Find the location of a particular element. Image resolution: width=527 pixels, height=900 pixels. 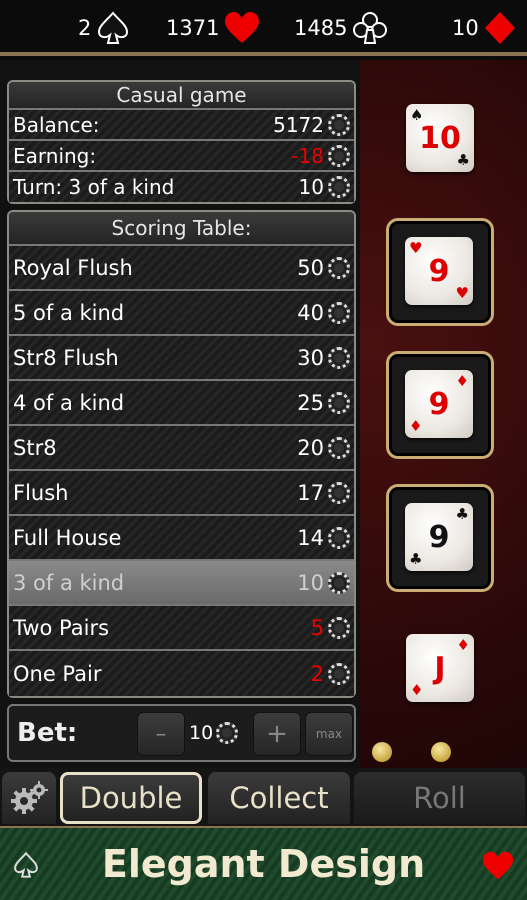

stat-clubs: 1485 is located at coordinates (341, 28).